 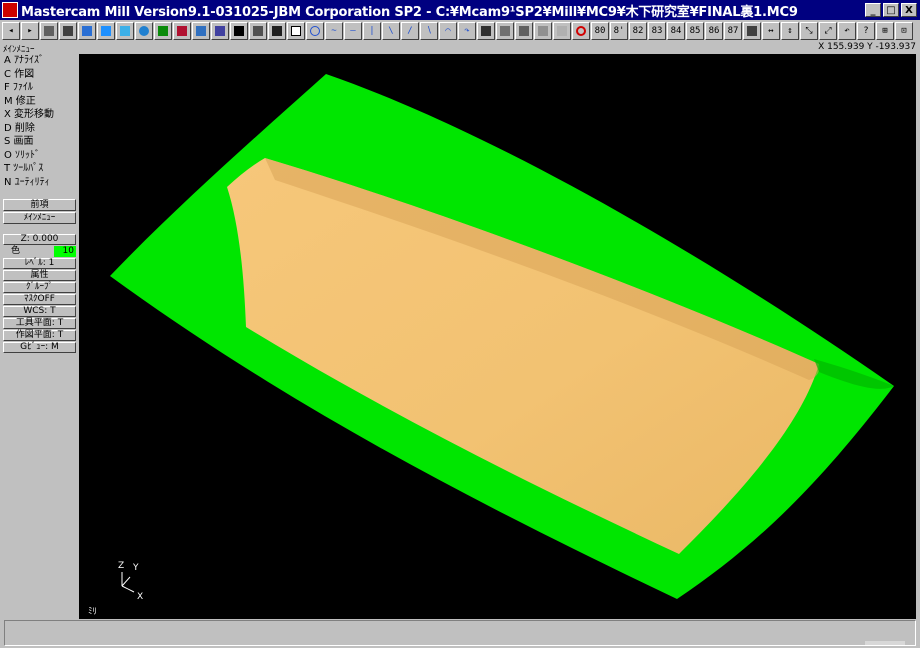 What do you see at coordinates (562, 30) in the screenshot?
I see `hand-icon` at bounding box center [562, 30].